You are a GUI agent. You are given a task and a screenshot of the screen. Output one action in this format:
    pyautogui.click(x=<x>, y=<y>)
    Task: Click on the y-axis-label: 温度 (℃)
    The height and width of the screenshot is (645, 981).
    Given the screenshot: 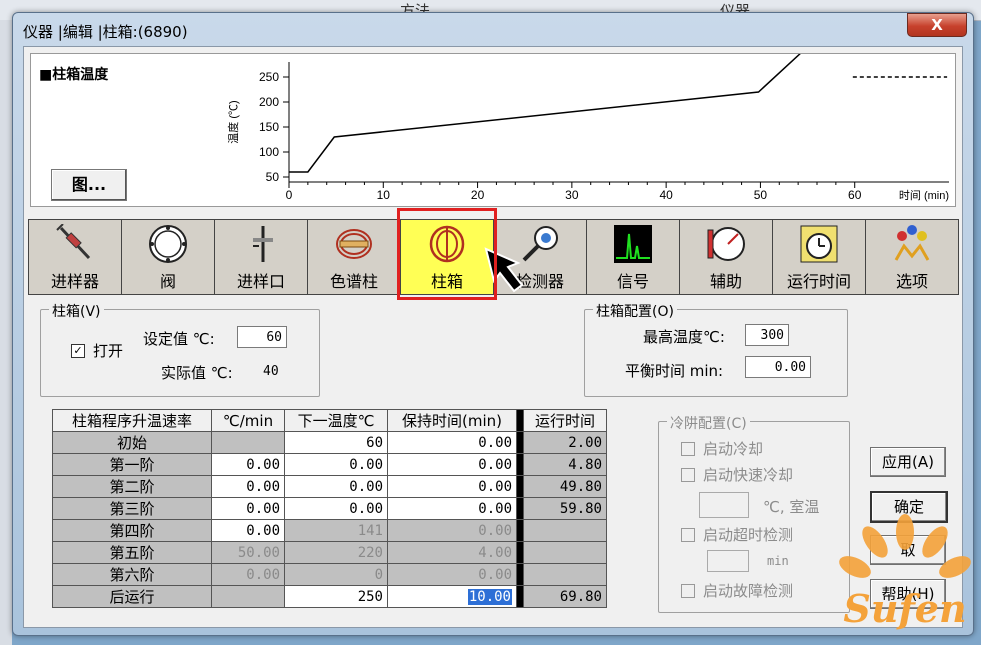 What is the action you would take?
    pyautogui.click(x=233, y=121)
    